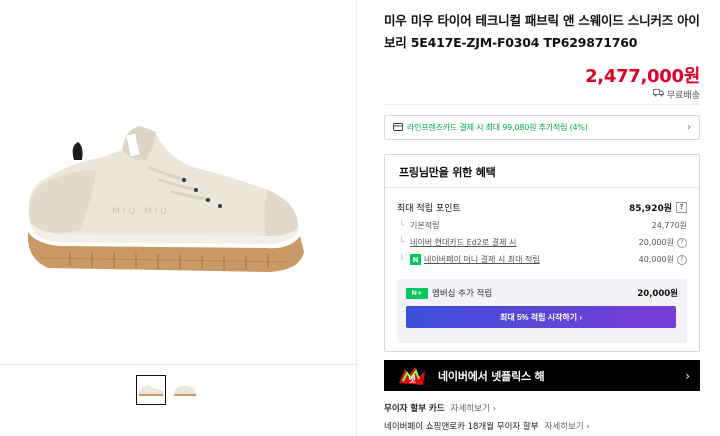 The width and height of the screenshot is (720, 436). What do you see at coordinates (542, 242) in the screenshot?
I see `point-row-hyundai-card: └ 네이버 현대카드 Ed2로 결제 시 20,000원 ?` at bounding box center [542, 242].